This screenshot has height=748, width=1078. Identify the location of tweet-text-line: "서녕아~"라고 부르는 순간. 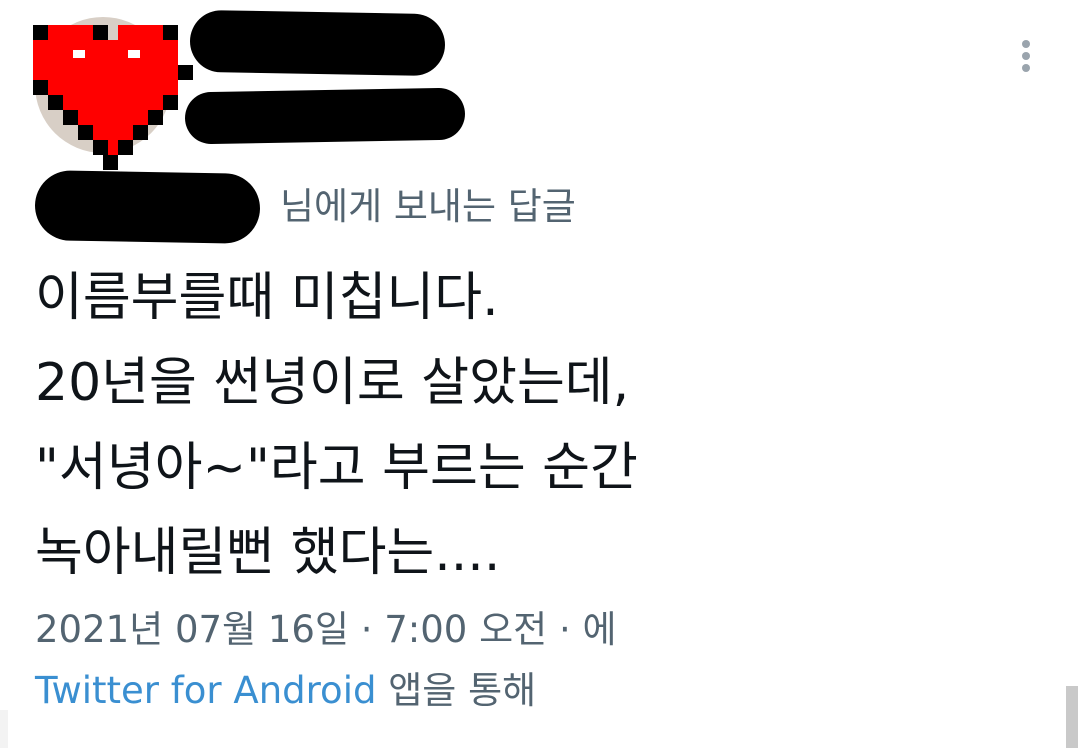
(336, 468).